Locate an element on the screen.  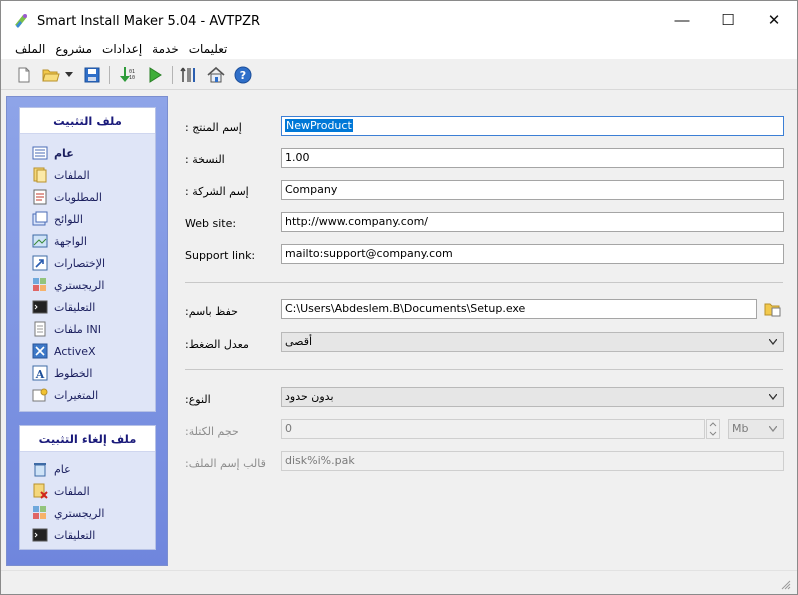
sidebar-item-registry: الريجستري is located at coordinates (68, 285).